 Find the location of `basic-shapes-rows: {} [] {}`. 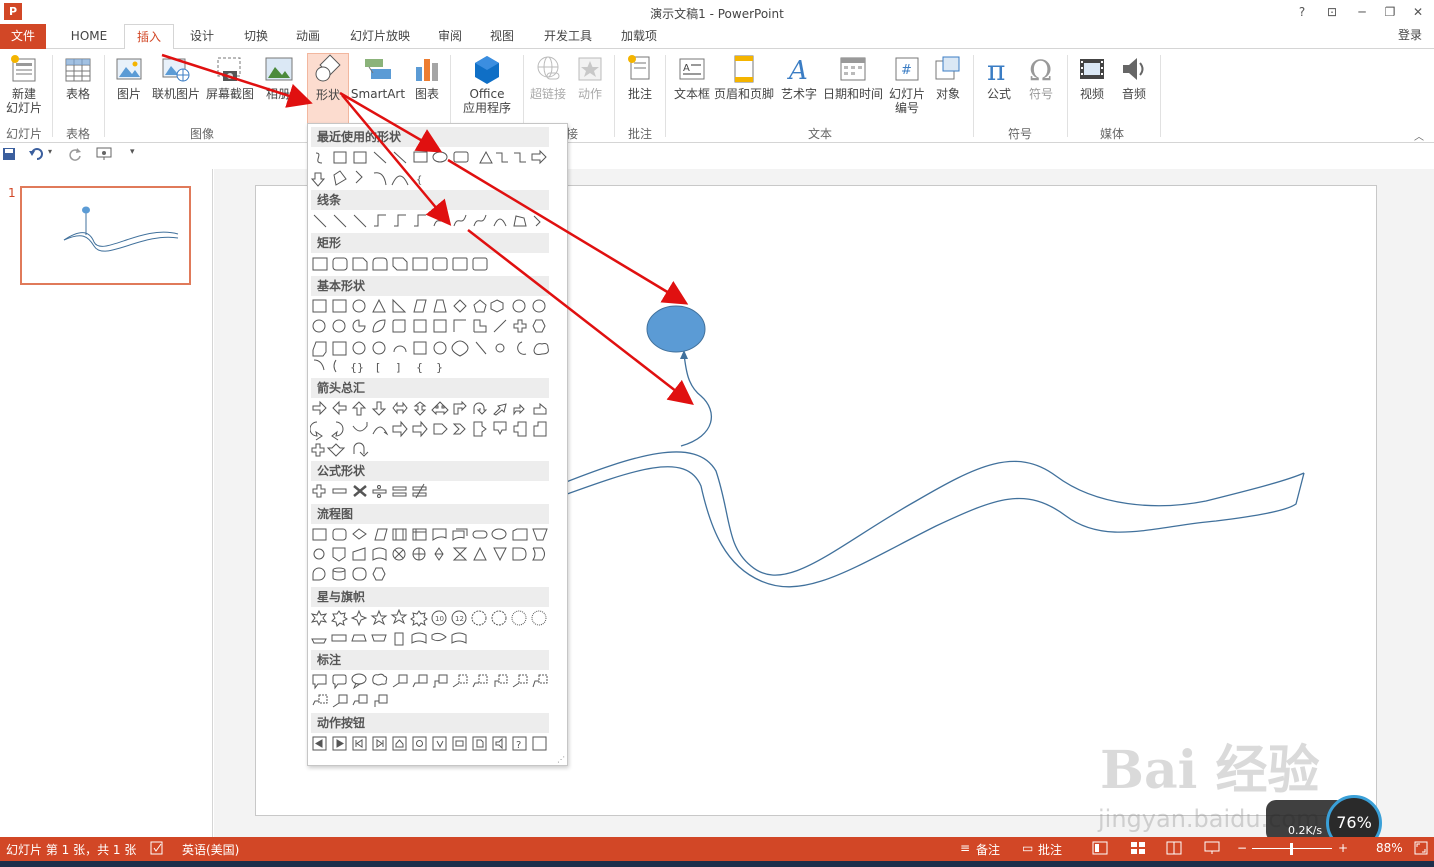

basic-shapes-rows: {} [] {} is located at coordinates (430, 336).